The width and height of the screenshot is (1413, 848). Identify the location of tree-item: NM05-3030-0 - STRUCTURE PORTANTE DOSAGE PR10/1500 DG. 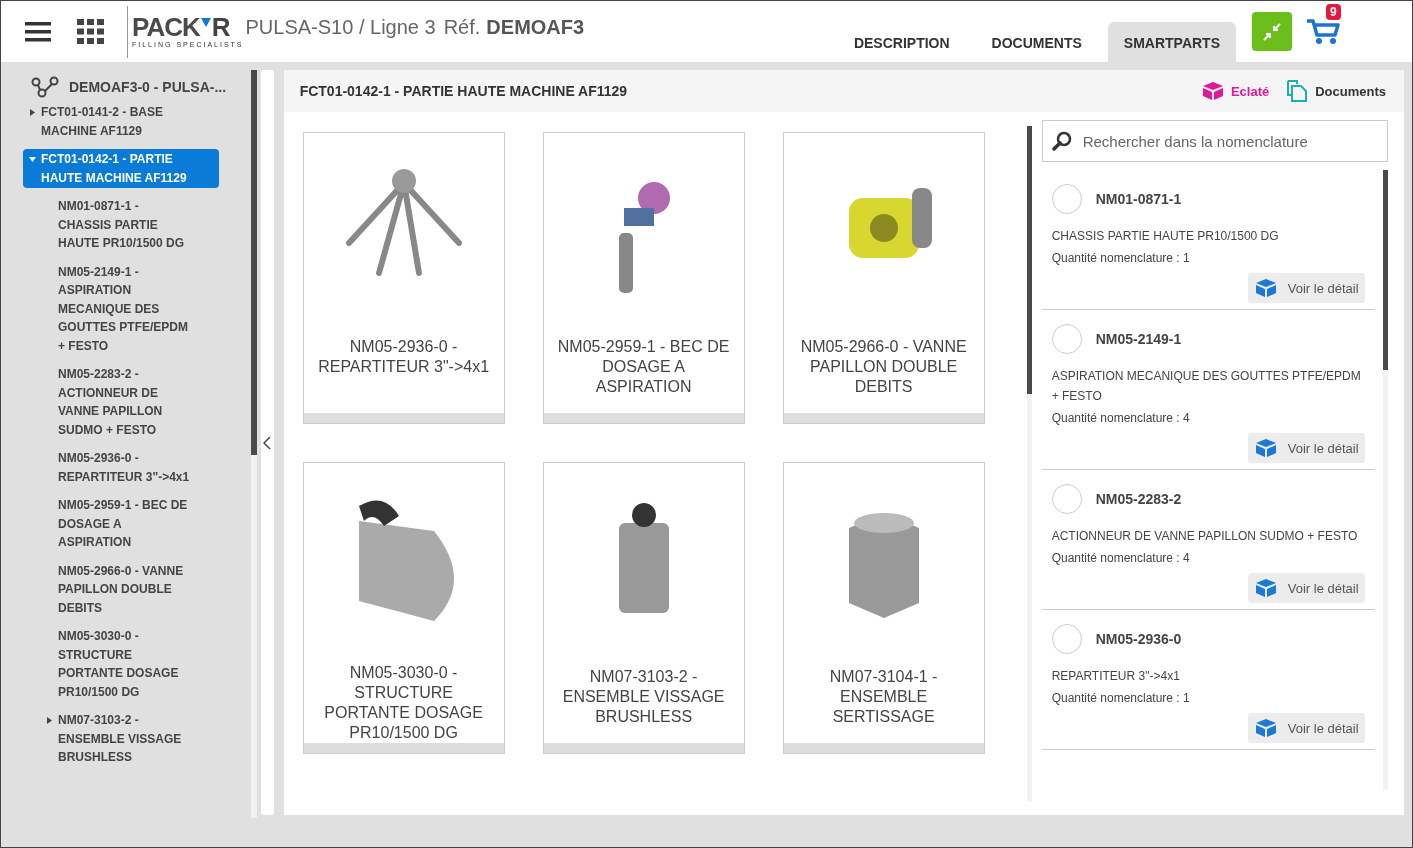
(120, 664).